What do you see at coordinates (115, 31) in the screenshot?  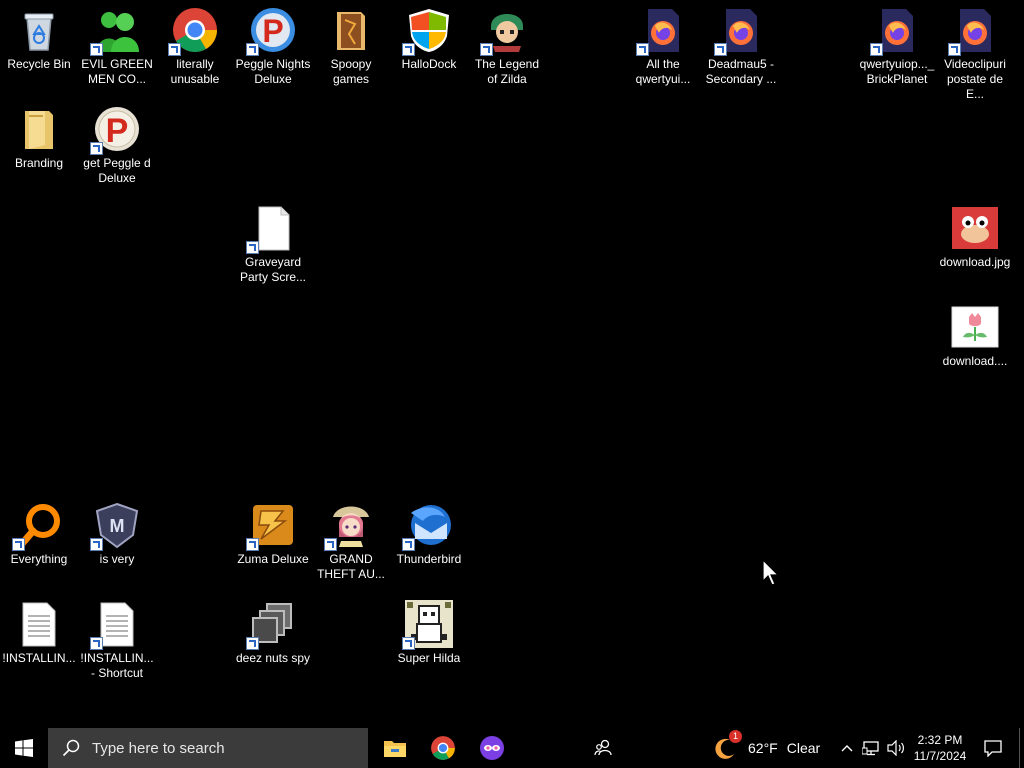 I see `green-men-icon` at bounding box center [115, 31].